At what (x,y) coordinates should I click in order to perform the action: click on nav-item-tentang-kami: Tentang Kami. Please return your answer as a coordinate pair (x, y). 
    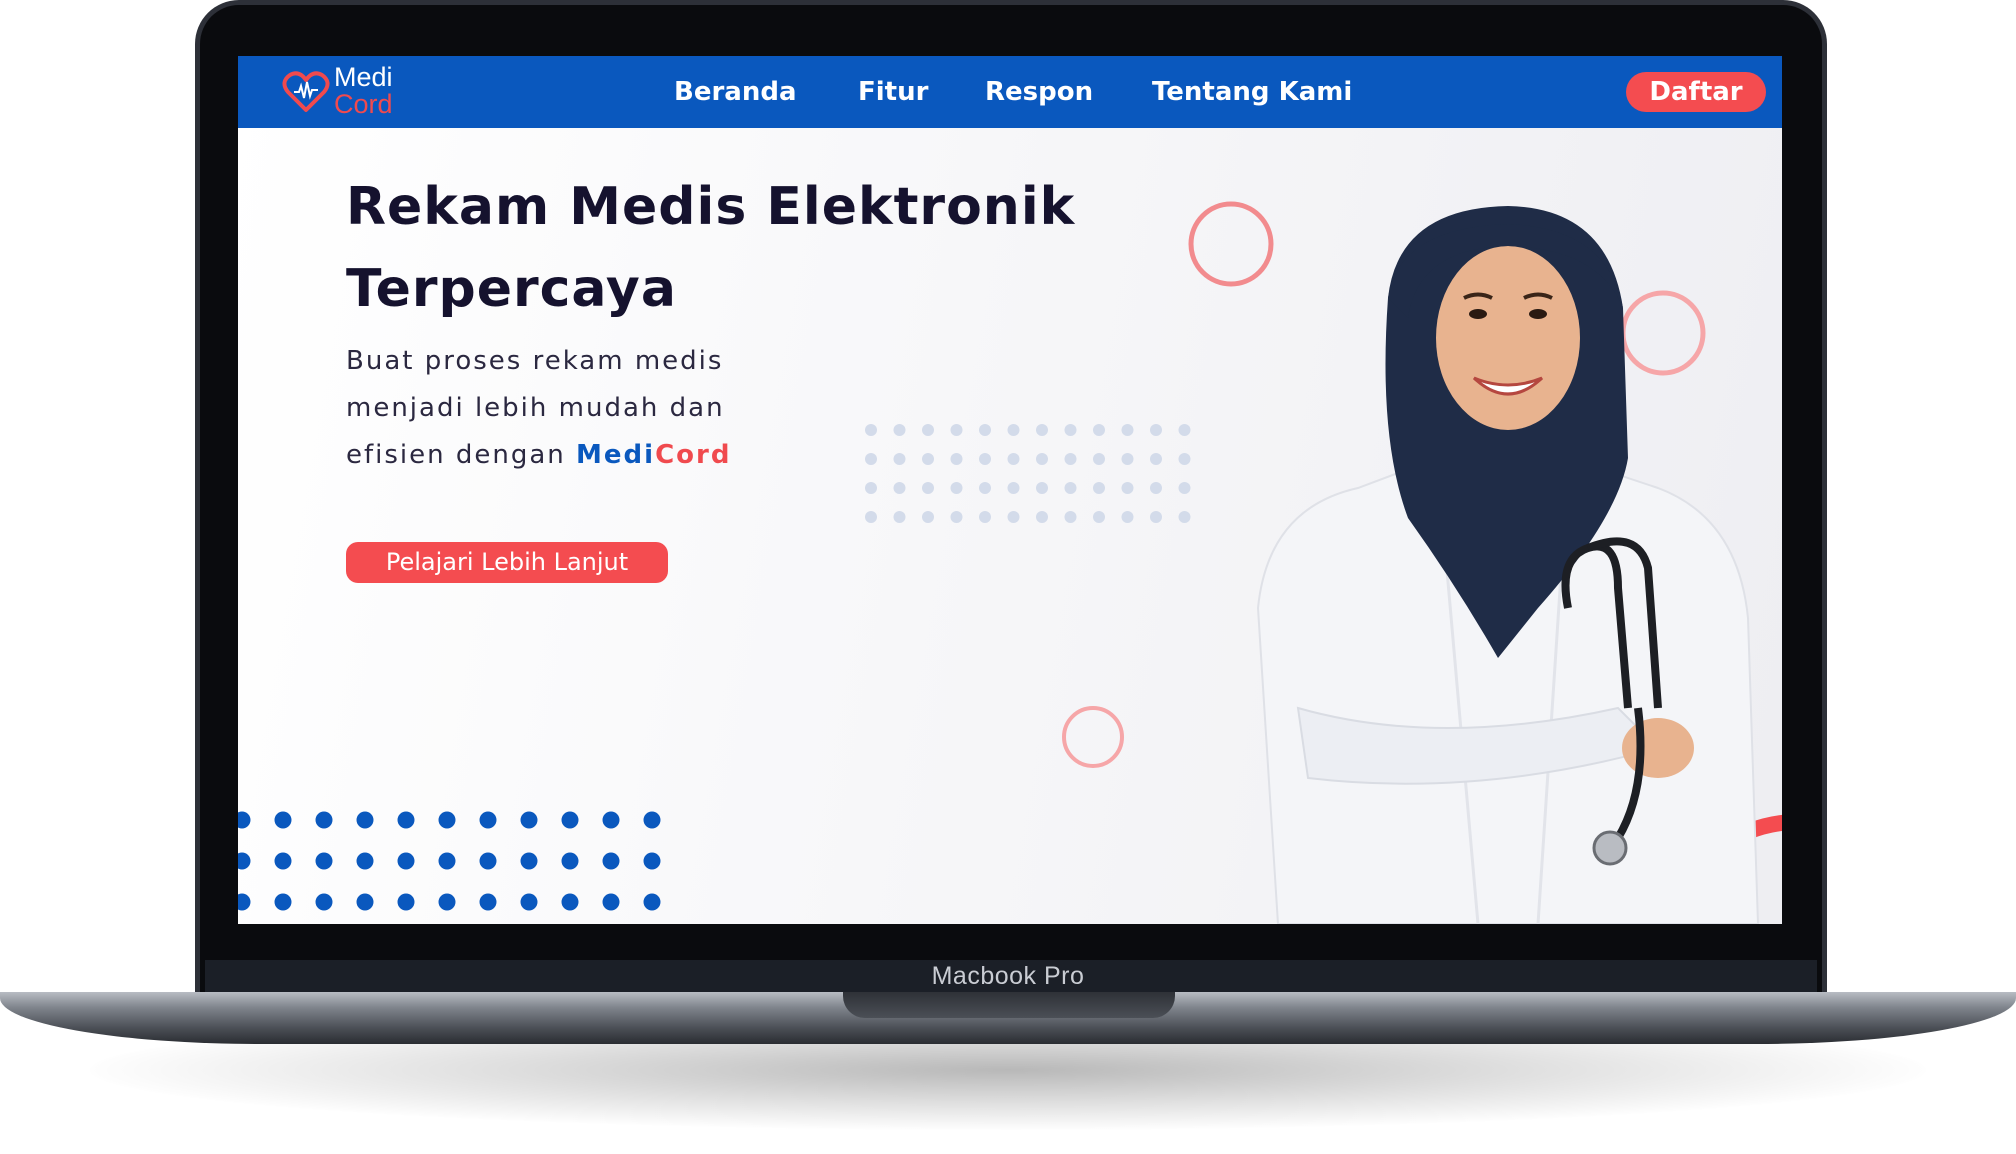
    Looking at the image, I should click on (1252, 92).